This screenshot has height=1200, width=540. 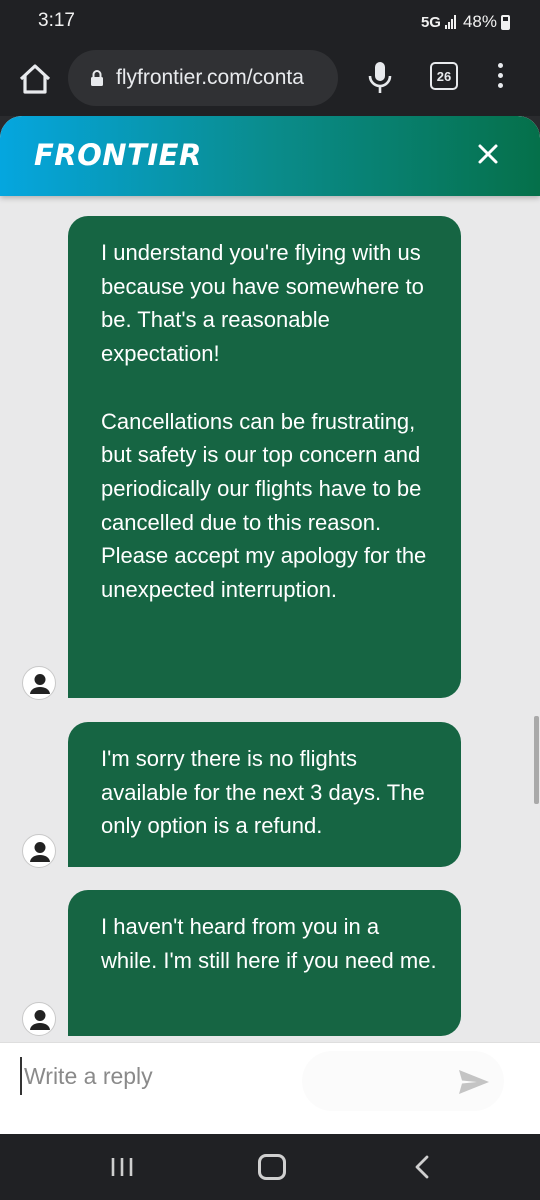 I want to click on circle-home-icon, so click(x=272, y=1167).